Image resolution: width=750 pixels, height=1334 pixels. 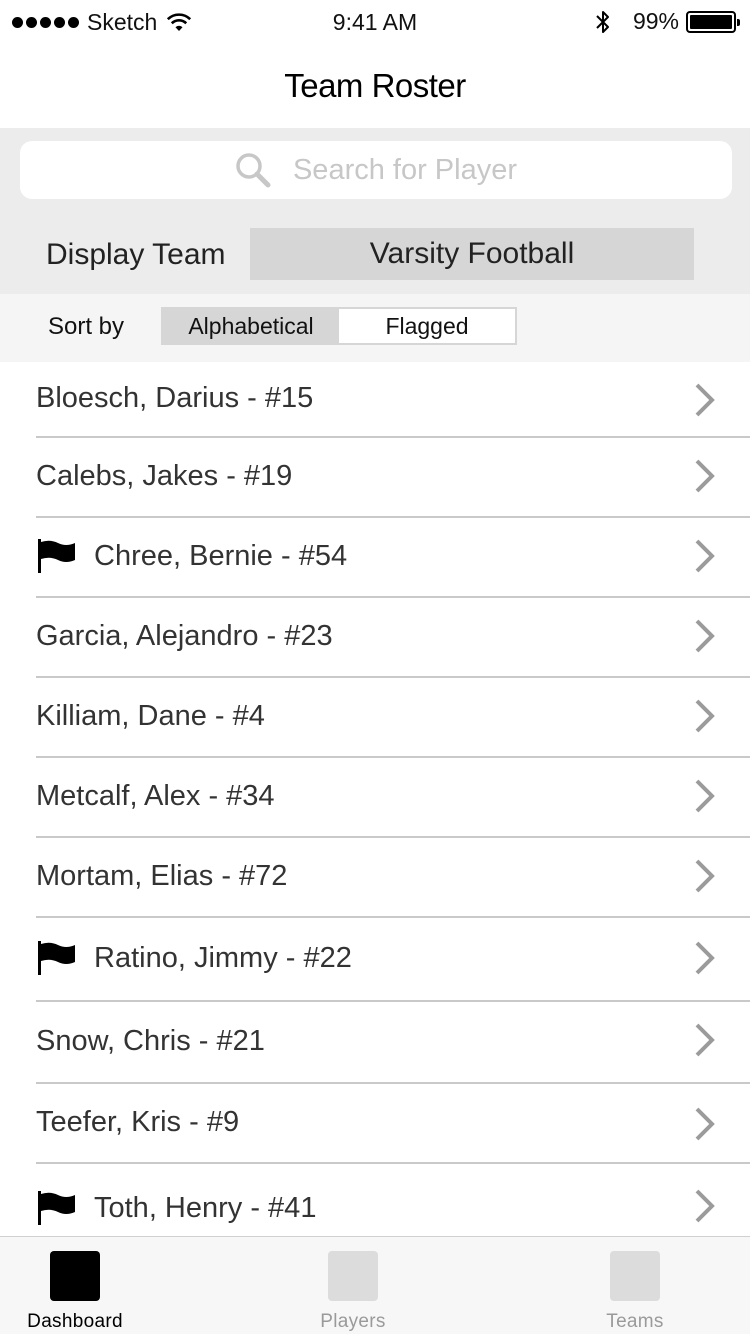 What do you see at coordinates (175, 397) in the screenshot?
I see `player-name: Bloesch, Darius - #15` at bounding box center [175, 397].